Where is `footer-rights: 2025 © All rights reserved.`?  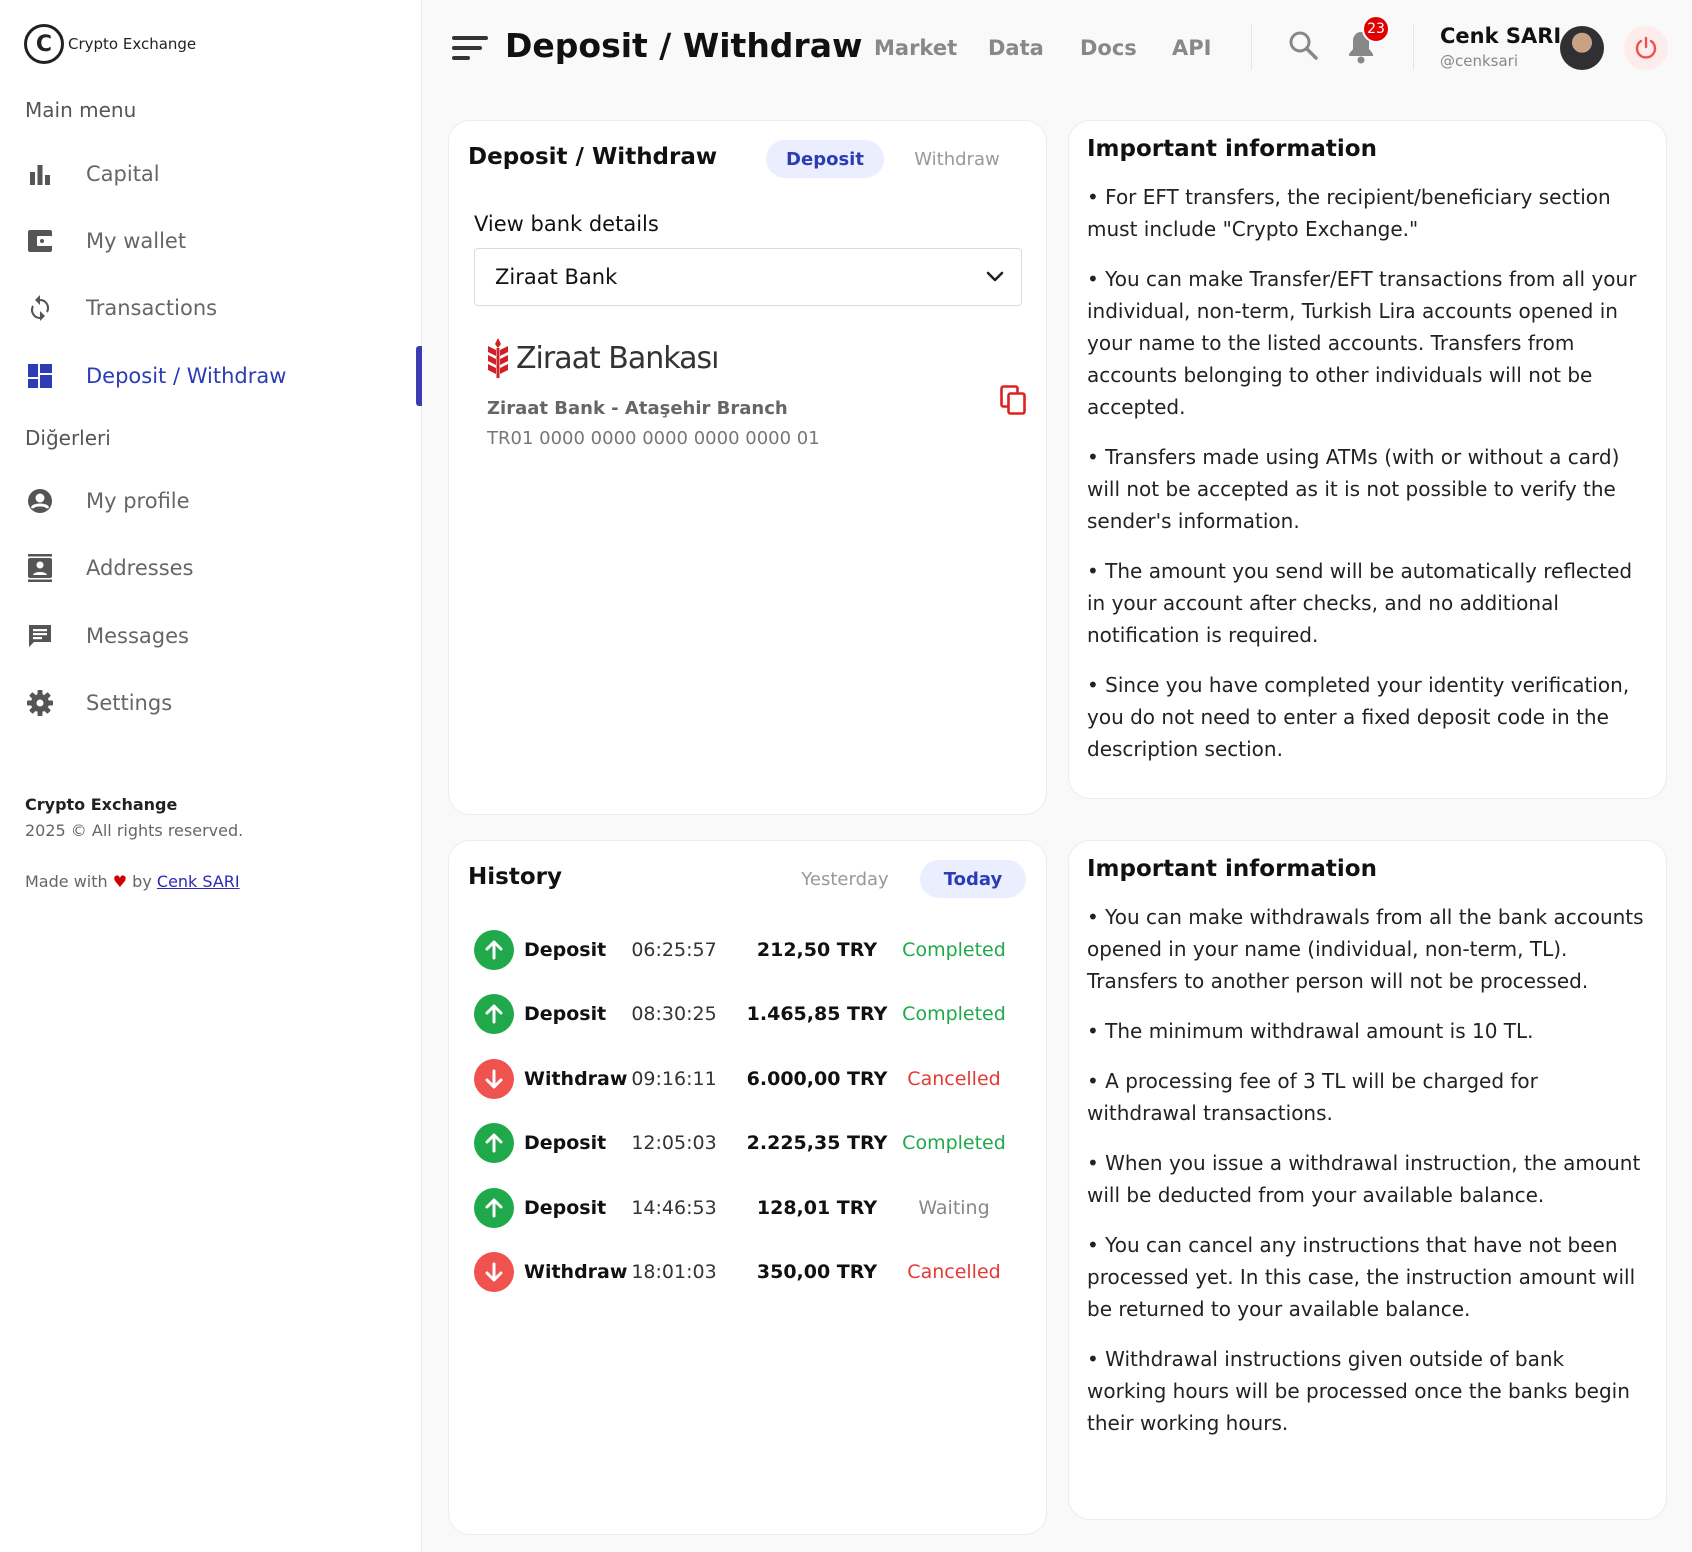
footer-rights: 2025 © All rights reserved. is located at coordinates (134, 830).